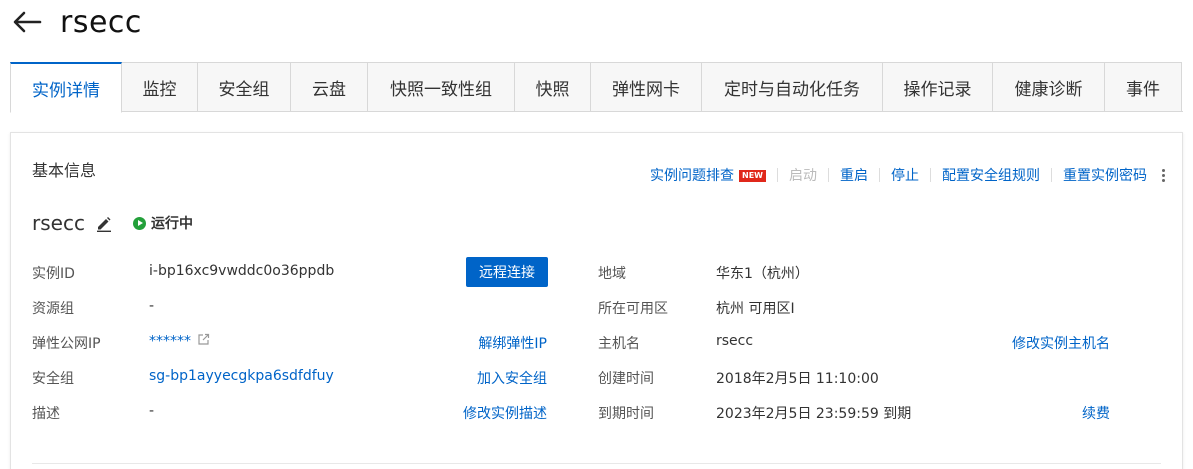 The image size is (1193, 469). I want to click on play-icon, so click(139, 223).